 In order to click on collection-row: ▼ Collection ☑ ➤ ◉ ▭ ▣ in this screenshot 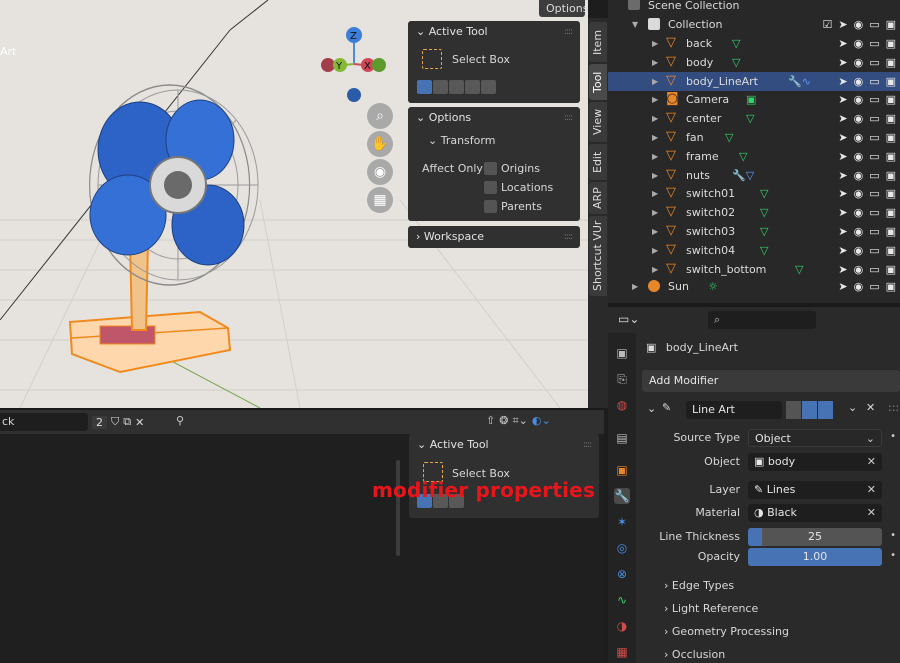, I will do `click(754, 24)`.